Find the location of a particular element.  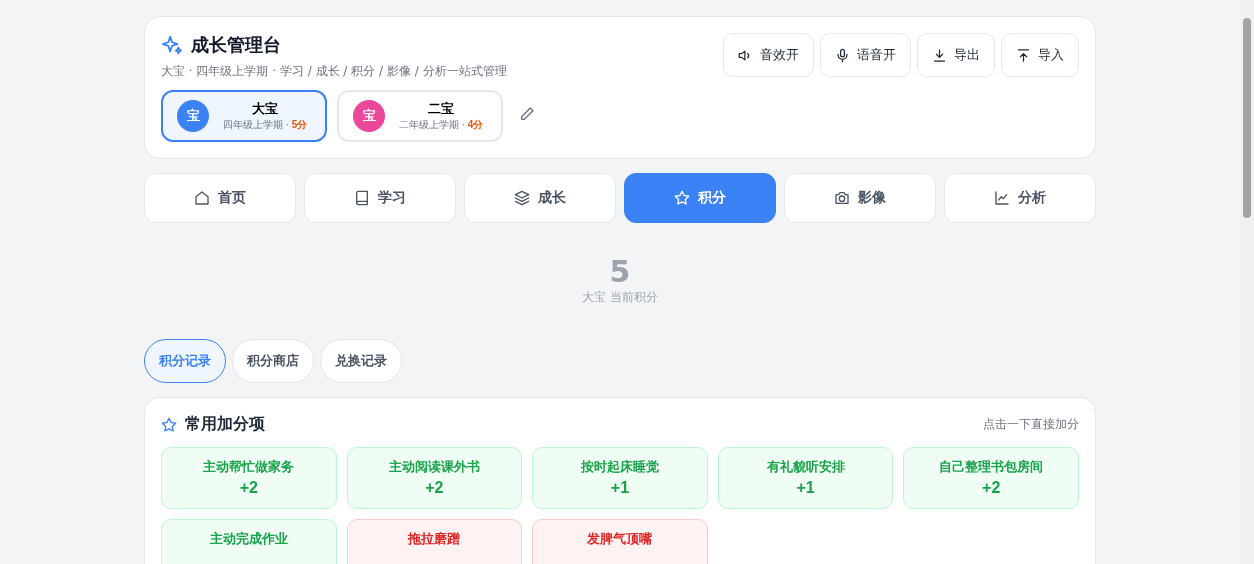

points-caption: 大宝 当前积分 is located at coordinates (620, 297).